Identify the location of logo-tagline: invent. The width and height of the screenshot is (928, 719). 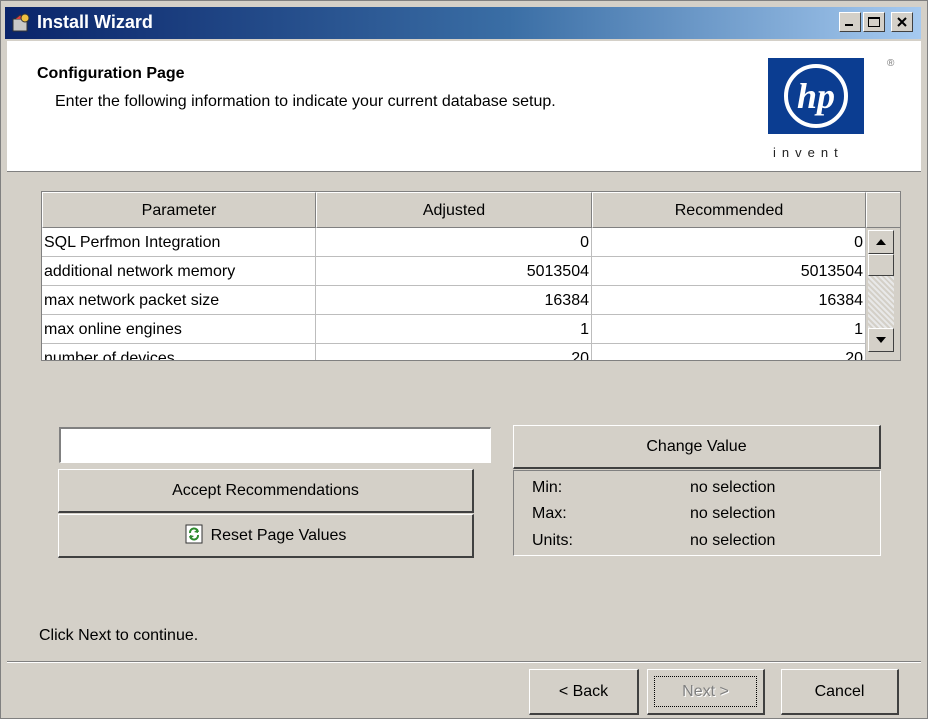
(808, 152).